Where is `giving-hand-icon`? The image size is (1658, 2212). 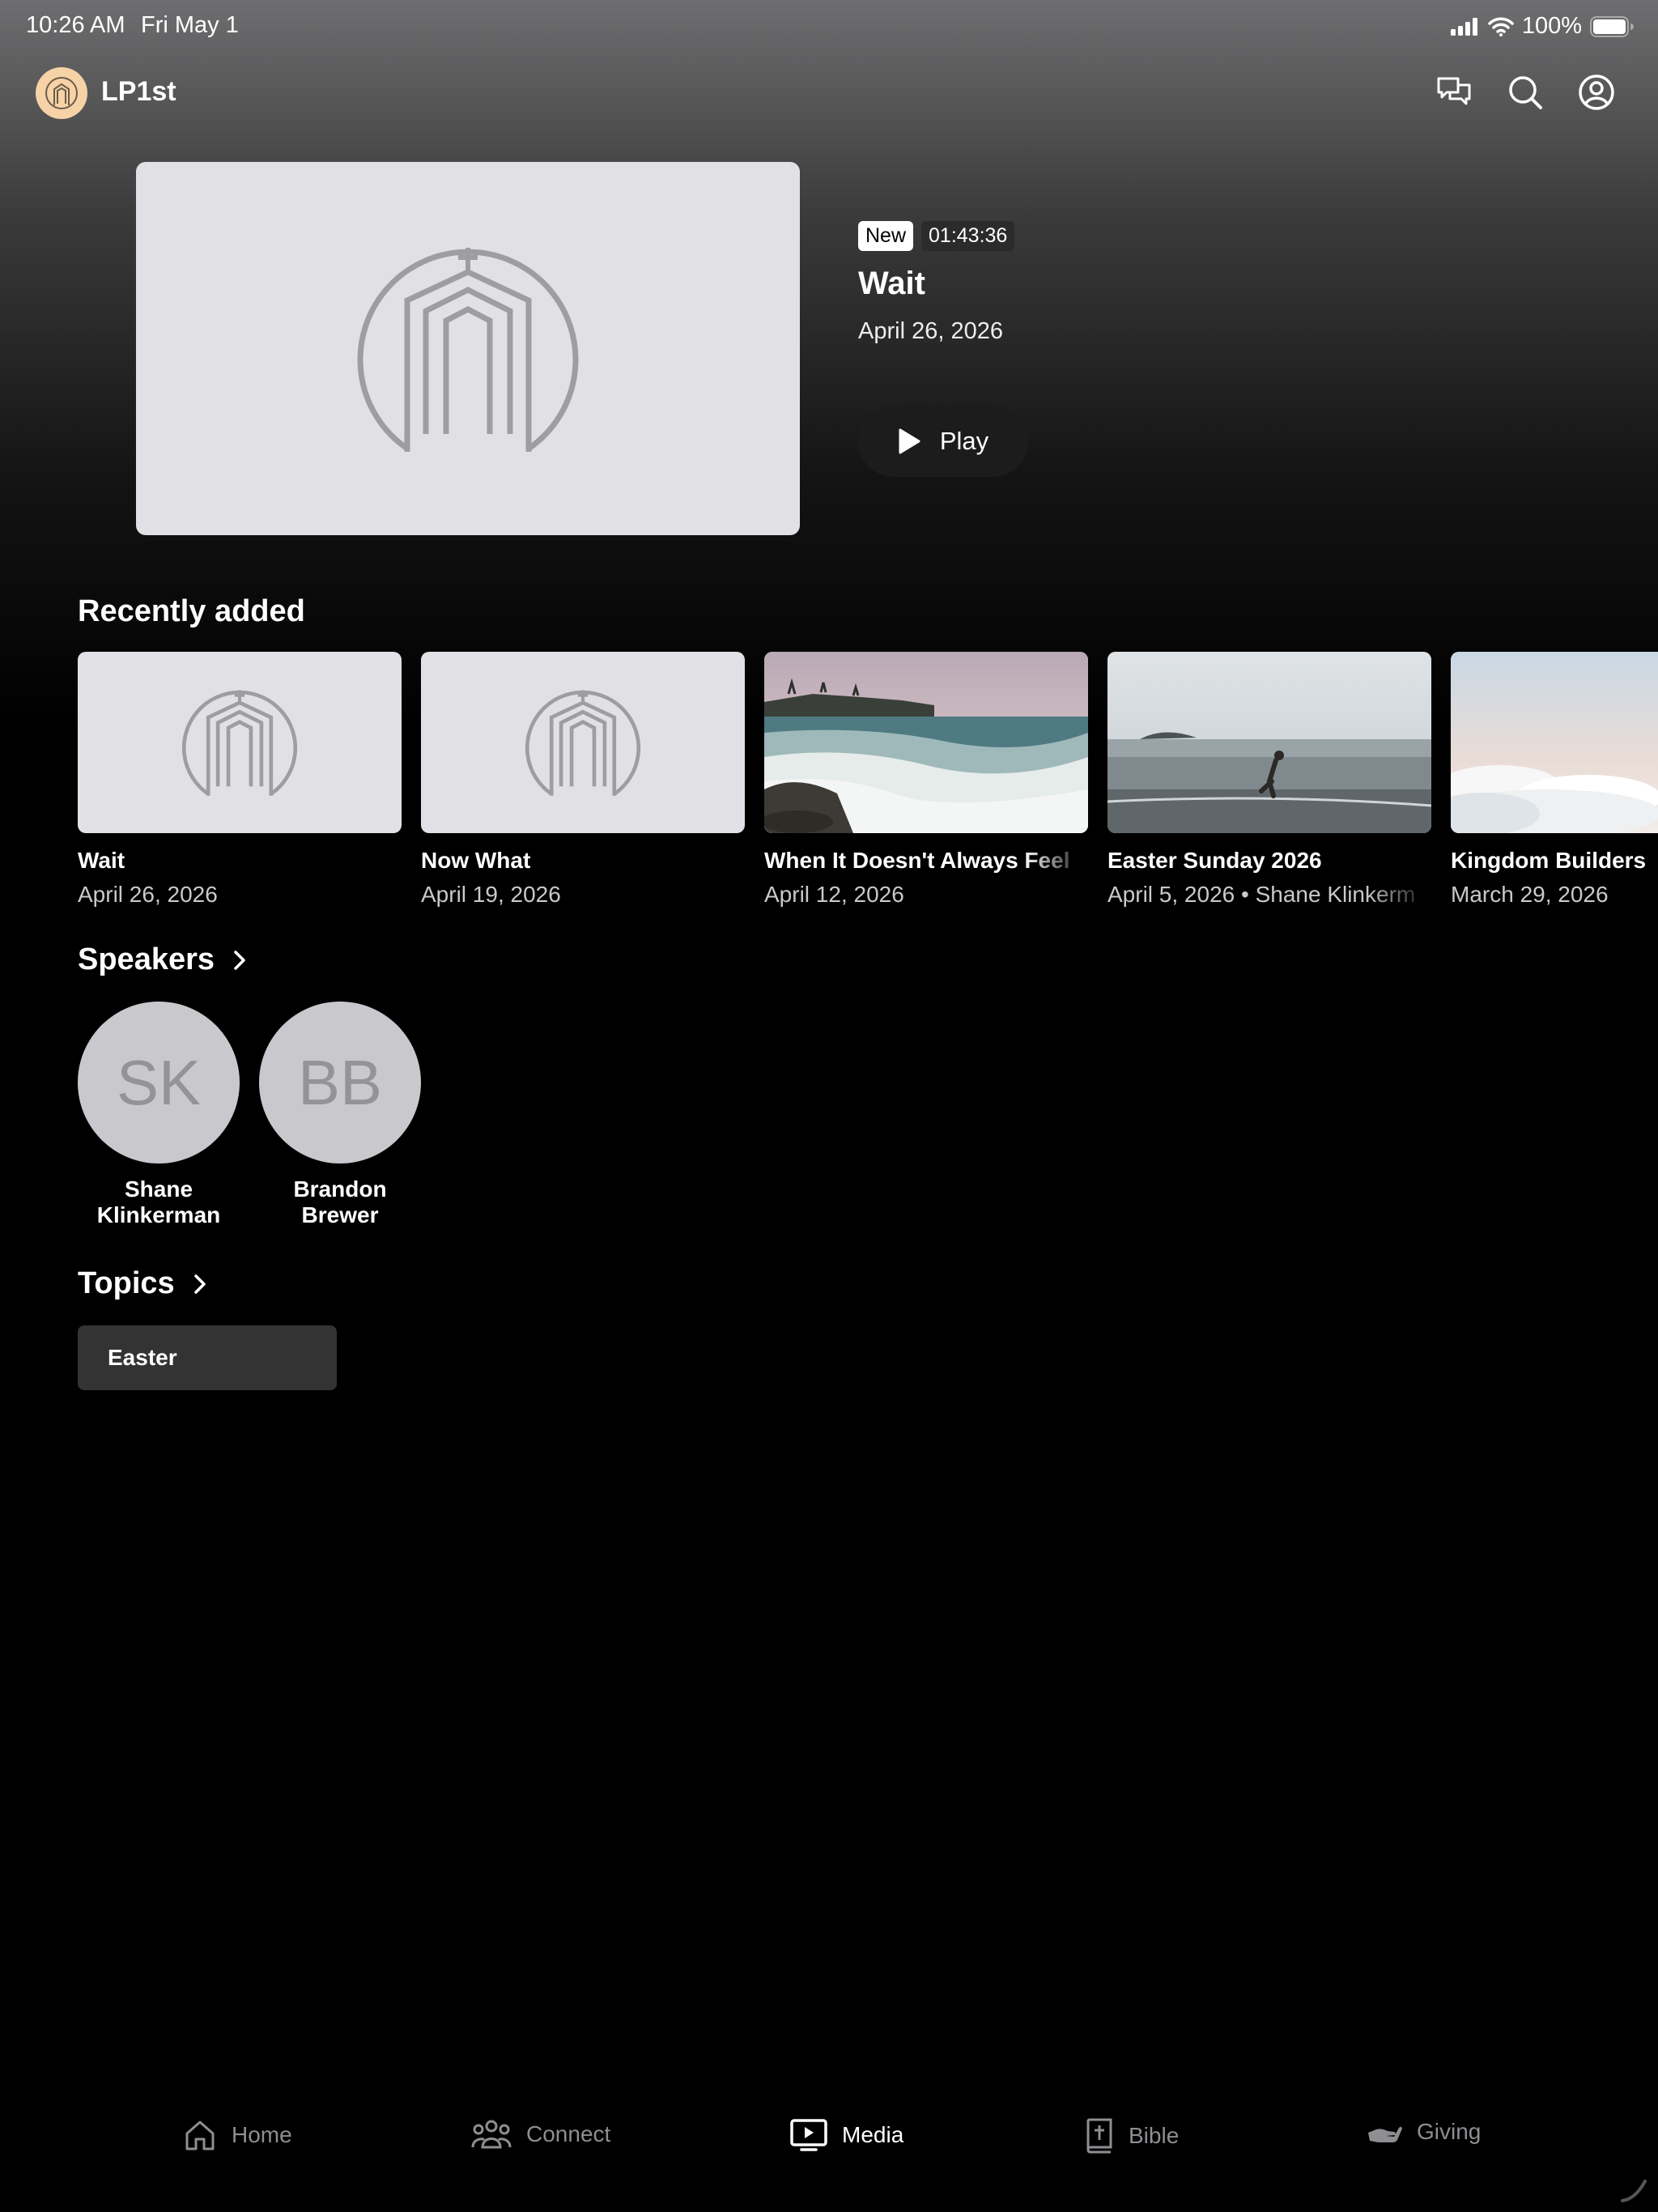
giving-hand-icon is located at coordinates (1385, 2134).